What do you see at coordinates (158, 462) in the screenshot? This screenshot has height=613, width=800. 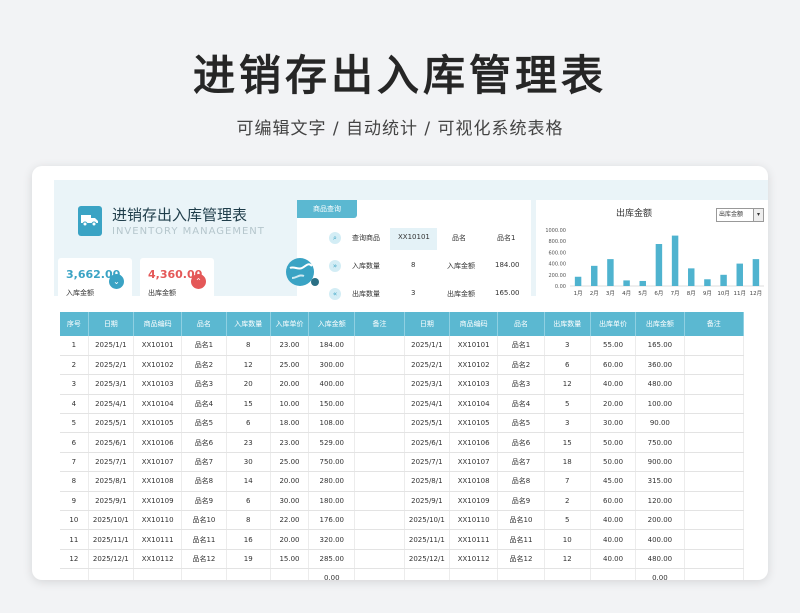 I see `table-cell: XX10107` at bounding box center [158, 462].